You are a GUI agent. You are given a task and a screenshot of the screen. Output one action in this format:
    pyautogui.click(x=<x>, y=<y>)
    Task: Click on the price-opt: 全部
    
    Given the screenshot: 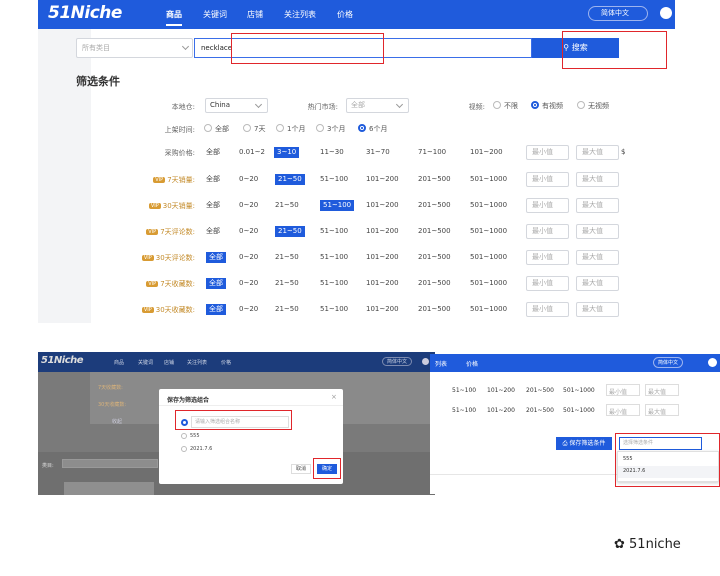 What is the action you would take?
    pyautogui.click(x=213, y=152)
    